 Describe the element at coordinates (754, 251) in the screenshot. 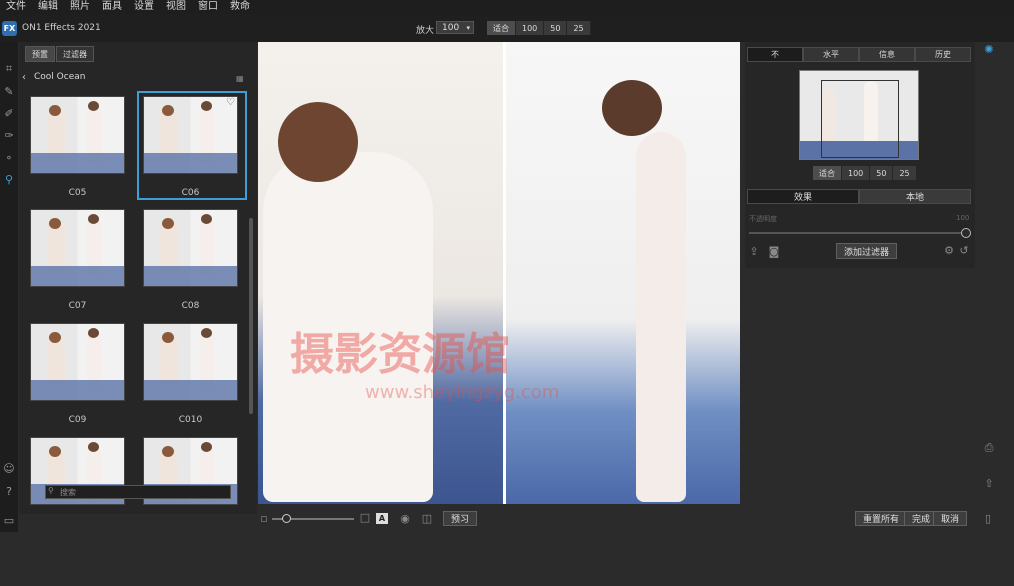

I see `stack-icon: ⇪` at that location.